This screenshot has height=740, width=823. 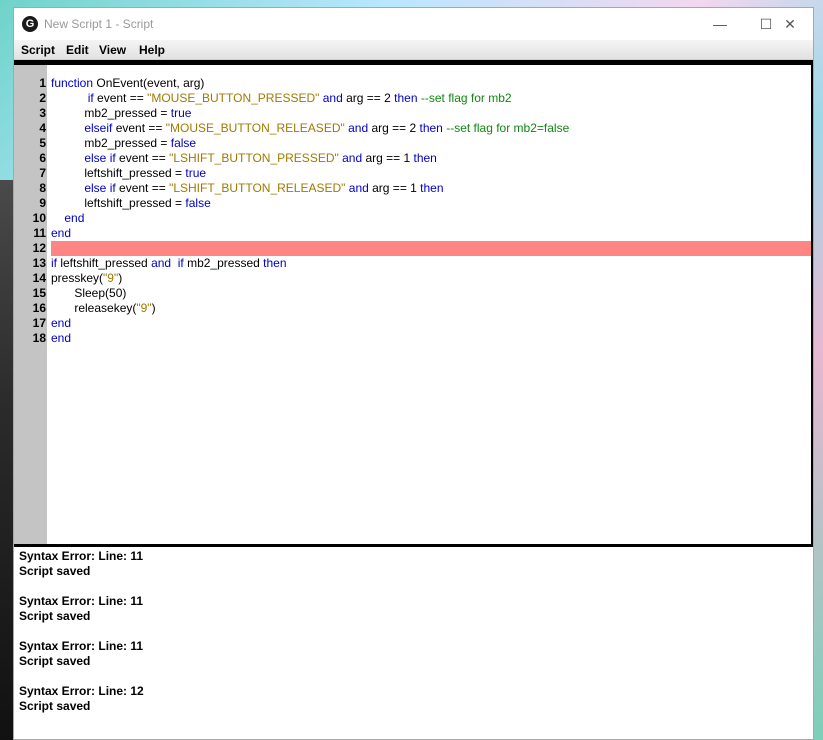 I want to click on code-line: 15 Sleep(50), so click(x=413, y=293).